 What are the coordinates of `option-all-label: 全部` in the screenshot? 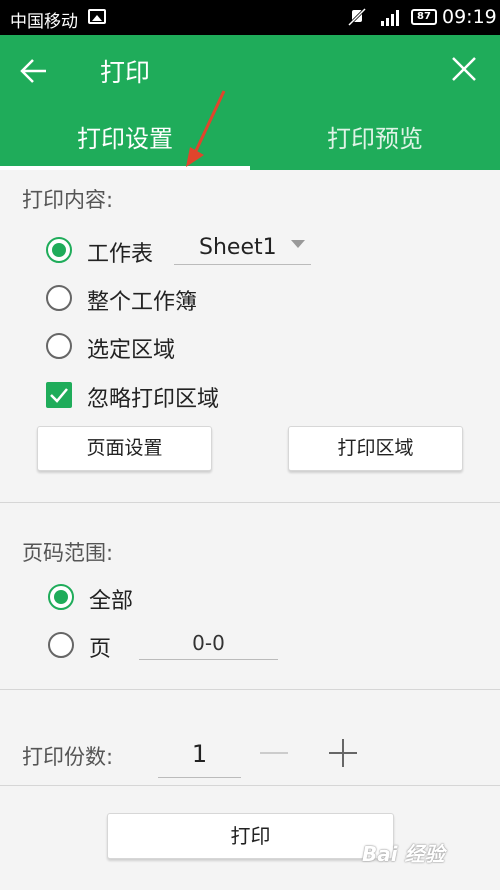 It's located at (111, 601).